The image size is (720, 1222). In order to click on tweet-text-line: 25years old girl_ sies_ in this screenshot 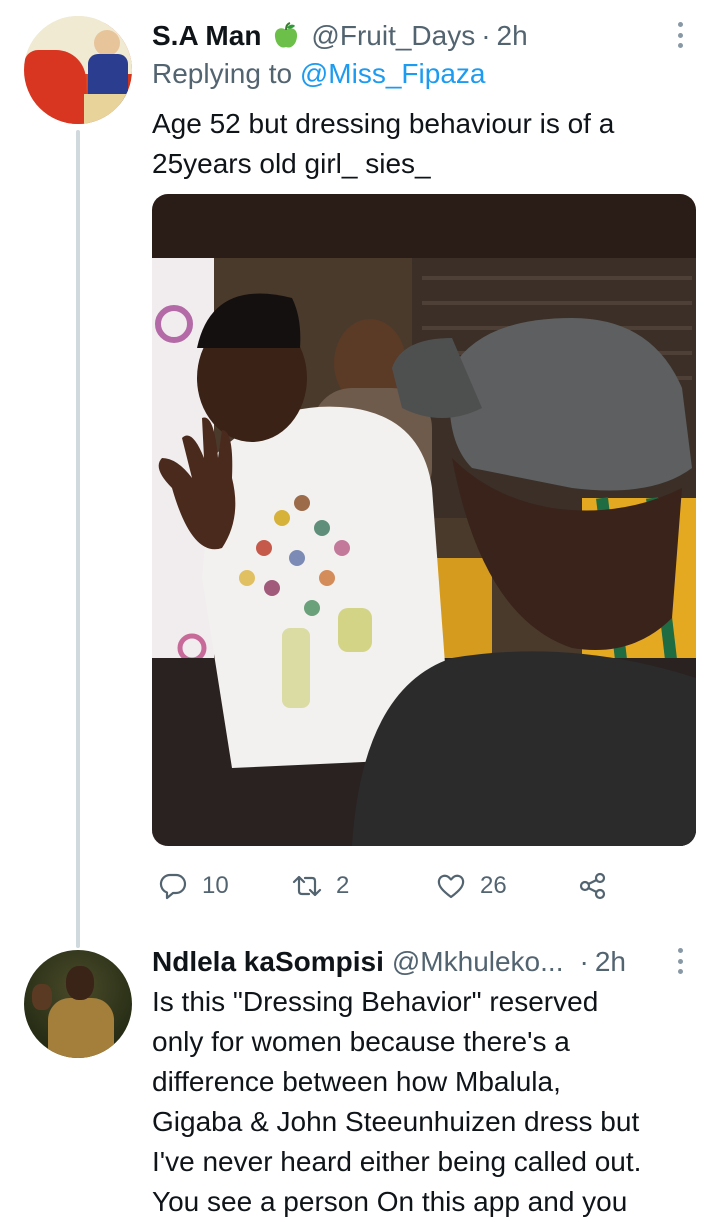, I will do `click(291, 163)`.